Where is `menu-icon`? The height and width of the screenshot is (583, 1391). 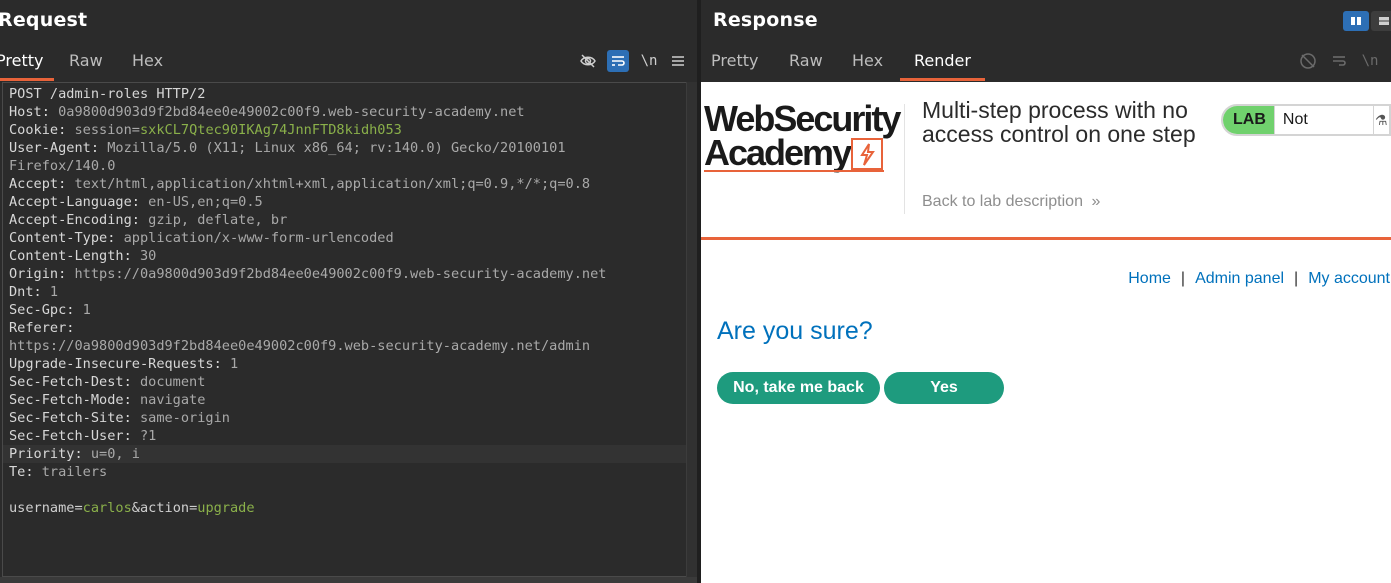 menu-icon is located at coordinates (678, 61).